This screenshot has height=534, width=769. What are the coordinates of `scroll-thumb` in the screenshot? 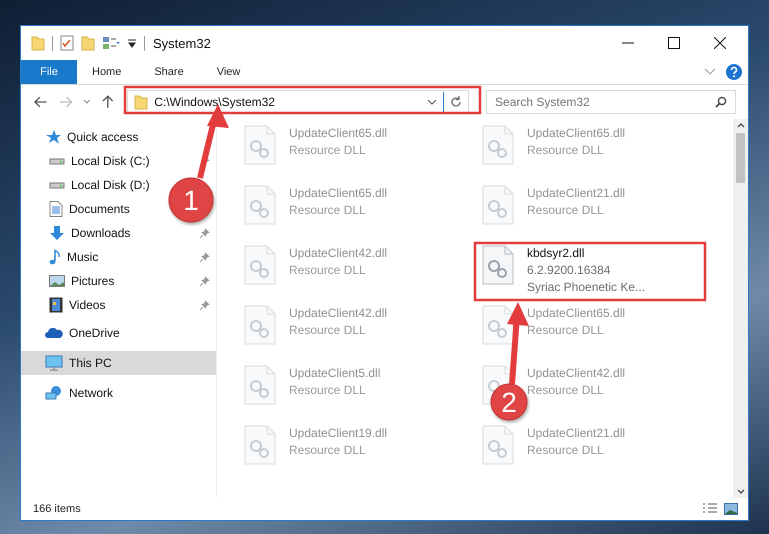 It's located at (740, 158).